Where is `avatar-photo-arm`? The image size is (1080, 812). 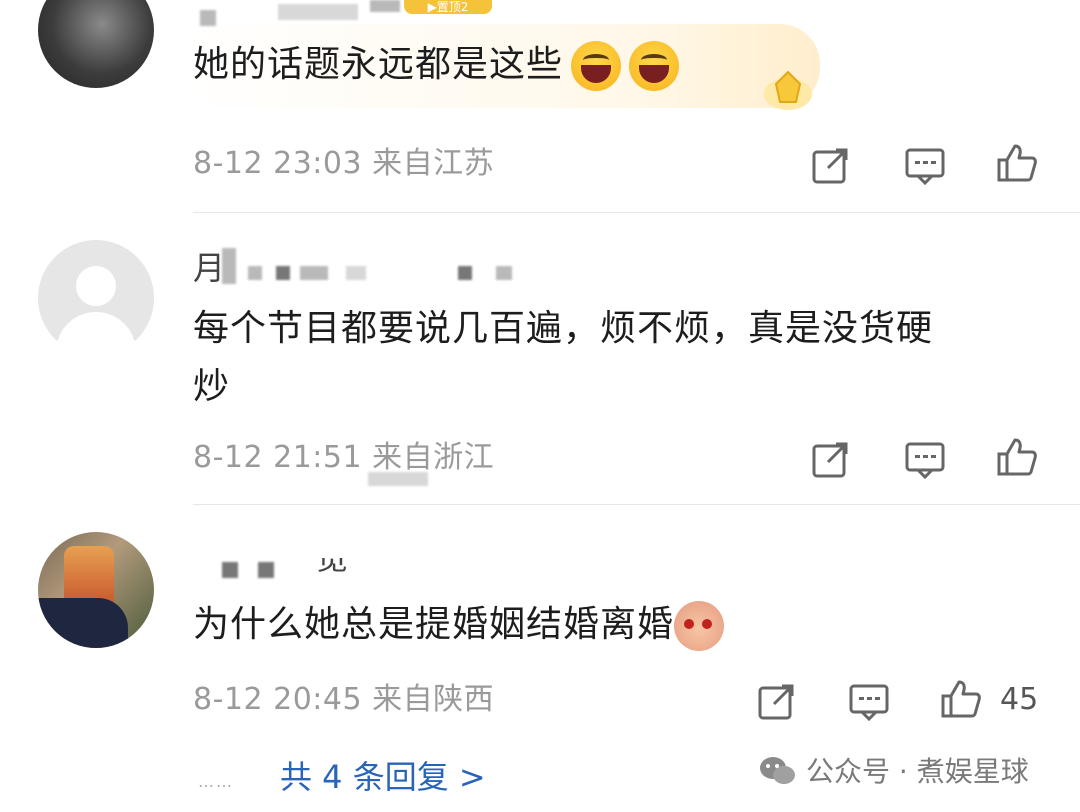 avatar-photo-arm is located at coordinates (83, 623).